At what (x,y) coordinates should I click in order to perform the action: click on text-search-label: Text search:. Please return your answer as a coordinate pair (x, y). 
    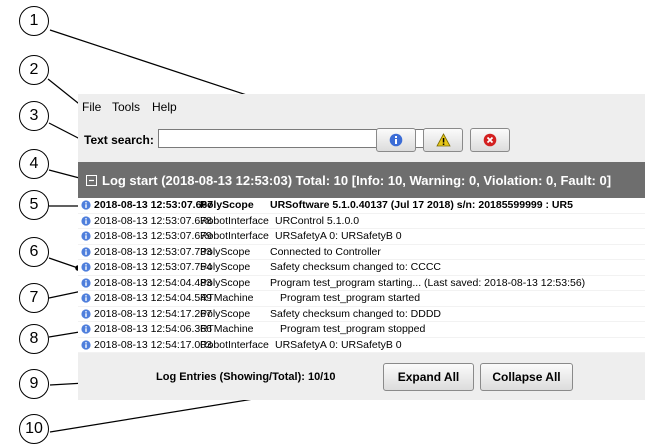
    Looking at the image, I should click on (119, 140).